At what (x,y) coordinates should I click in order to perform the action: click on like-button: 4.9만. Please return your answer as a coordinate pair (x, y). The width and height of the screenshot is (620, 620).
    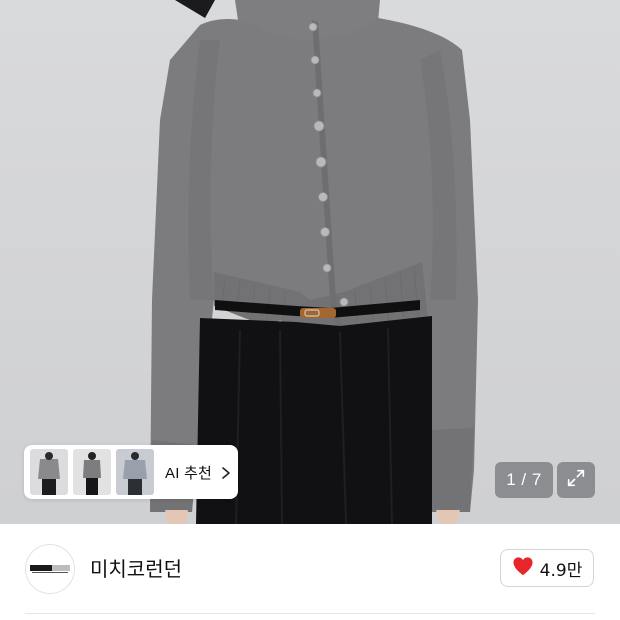
    Looking at the image, I should click on (547, 568).